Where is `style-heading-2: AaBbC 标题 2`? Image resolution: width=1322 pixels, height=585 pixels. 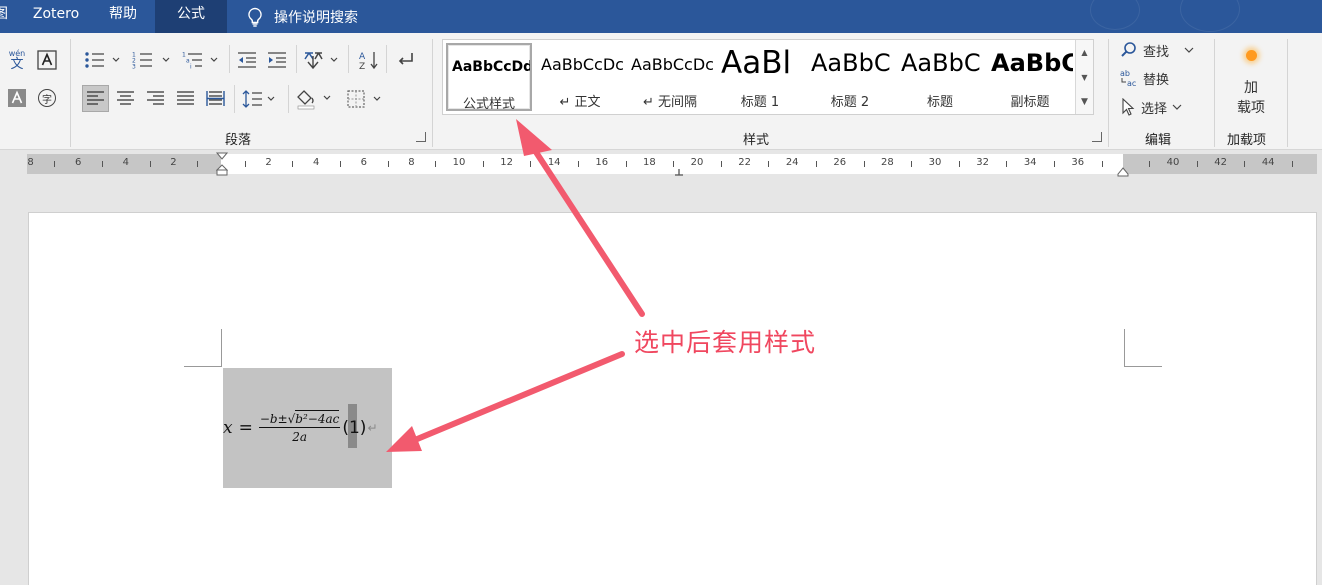
style-heading-2: AaBbC 标题 2 is located at coordinates (850, 77).